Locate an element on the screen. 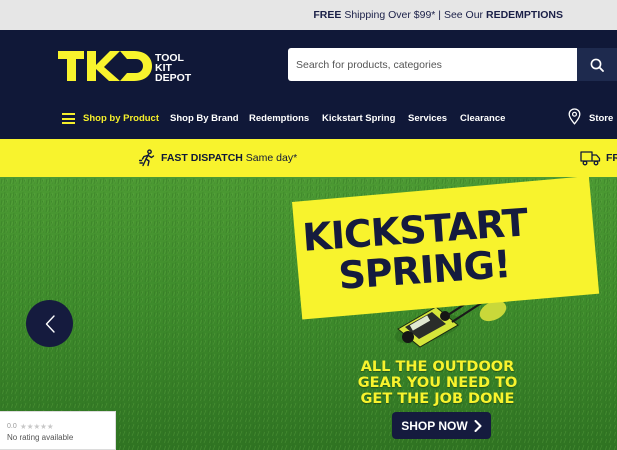 Image resolution: width=617 pixels, height=450 pixels. location-pin-icon is located at coordinates (574, 116).